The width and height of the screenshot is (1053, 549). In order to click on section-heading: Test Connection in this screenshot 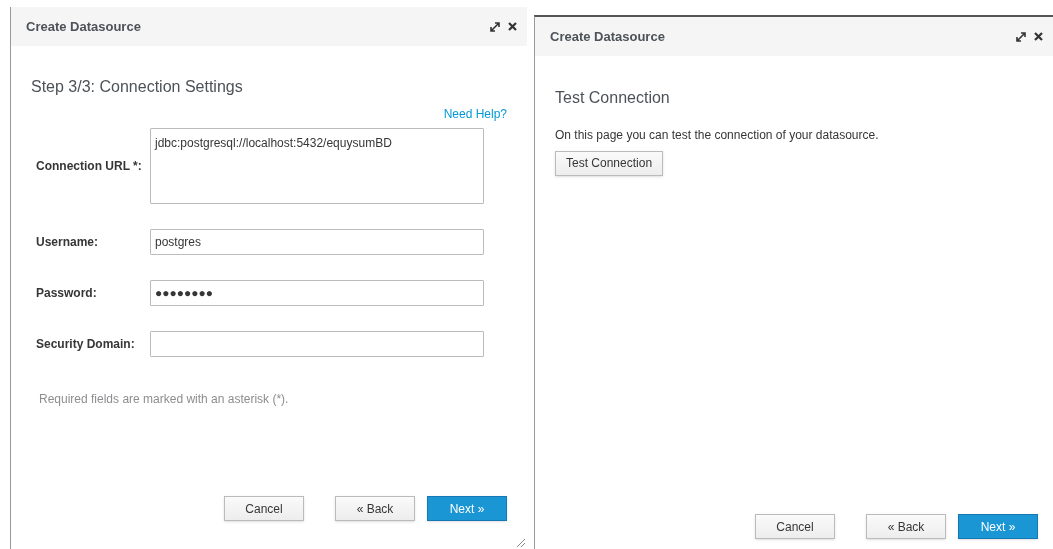, I will do `click(613, 98)`.